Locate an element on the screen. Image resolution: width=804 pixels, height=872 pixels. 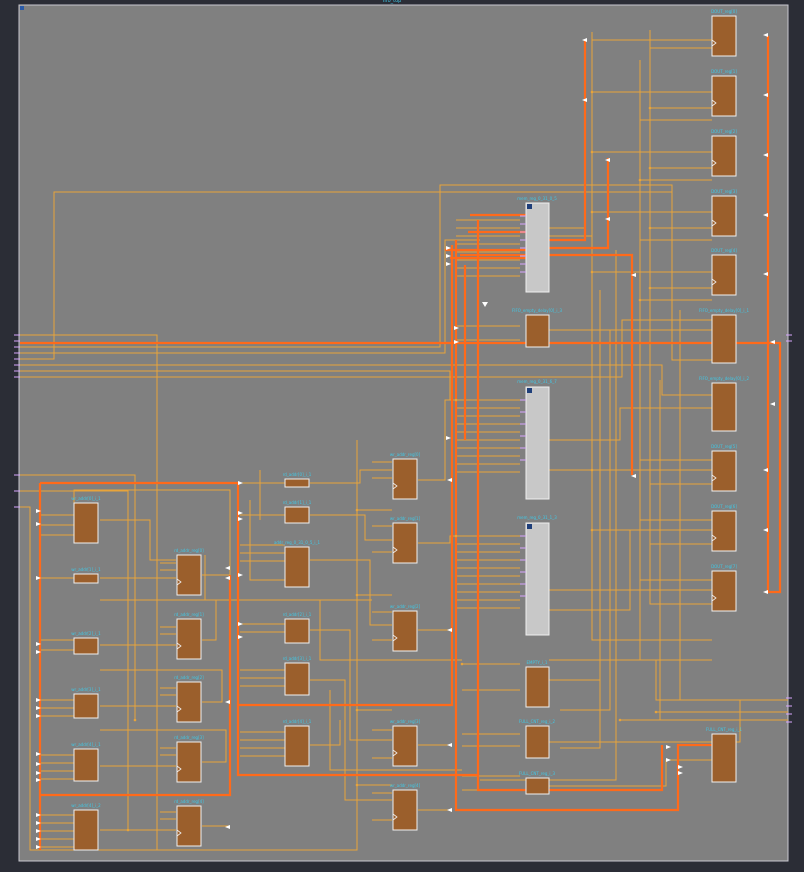
label-dout-reg-3: DOUT_reg[3] is located at coordinates (724, 191).